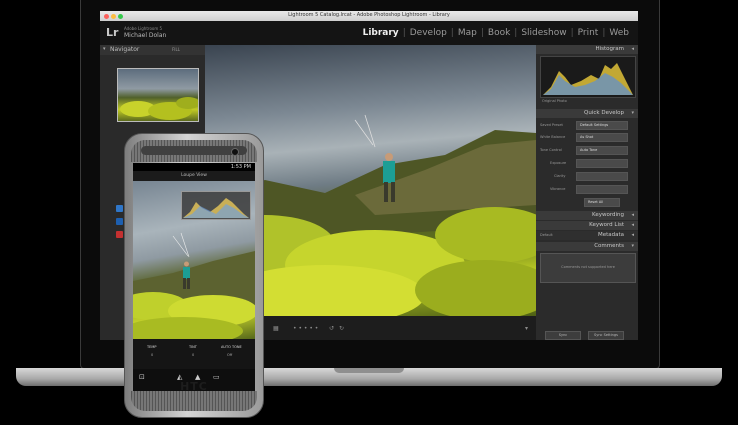  I want to click on rotate-left-icon: ↺, so click(331, 328).